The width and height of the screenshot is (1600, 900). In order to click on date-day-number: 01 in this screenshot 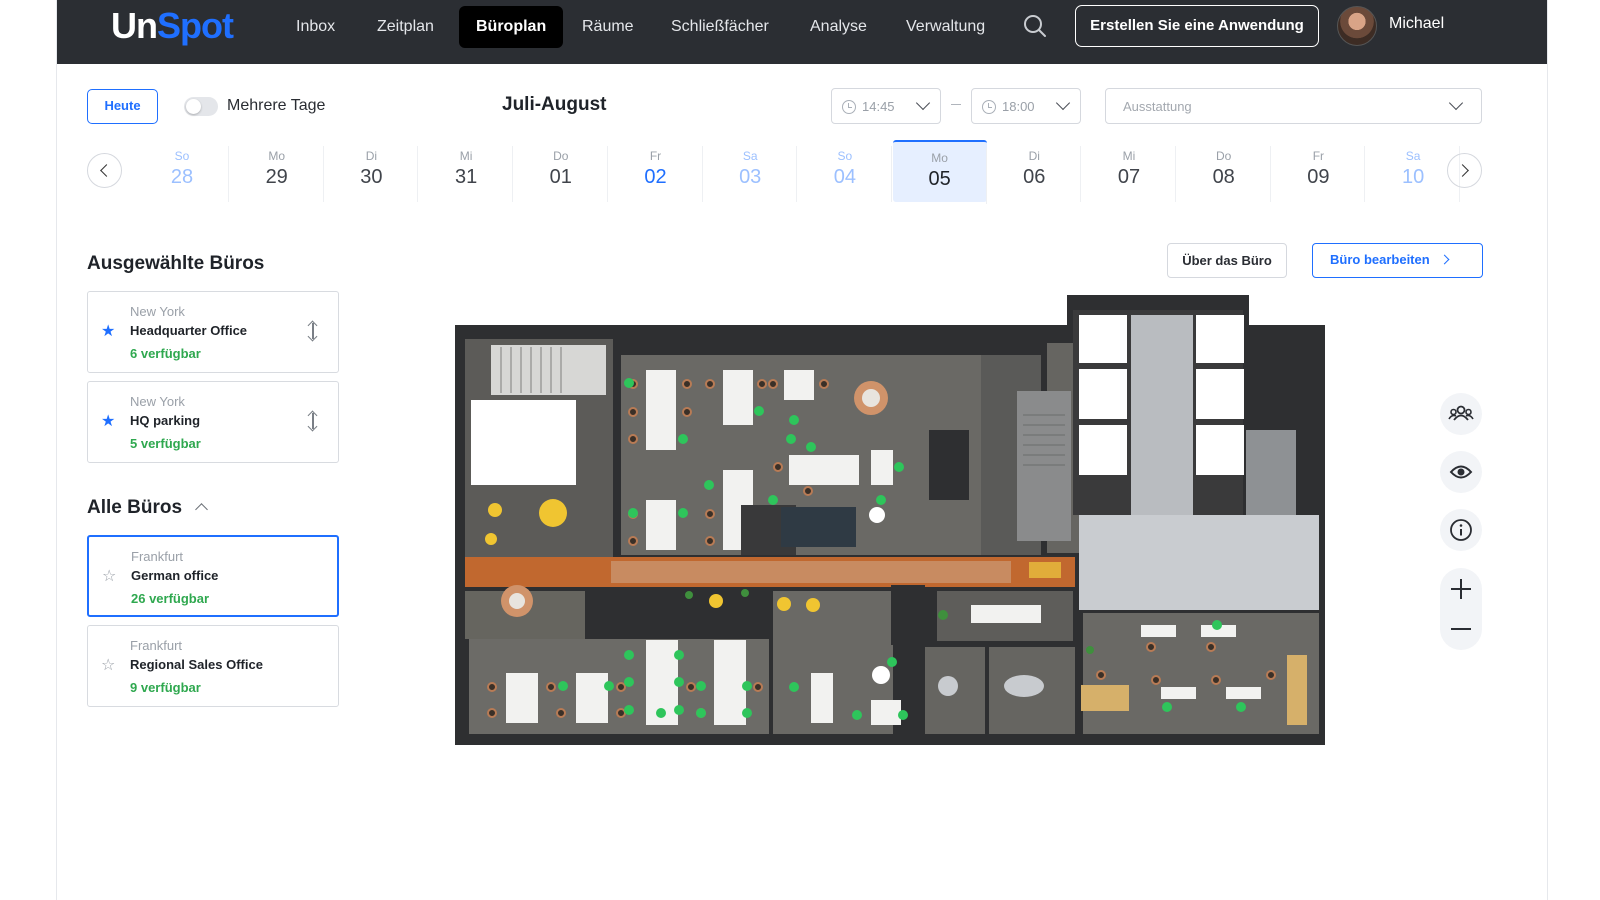, I will do `click(560, 177)`.